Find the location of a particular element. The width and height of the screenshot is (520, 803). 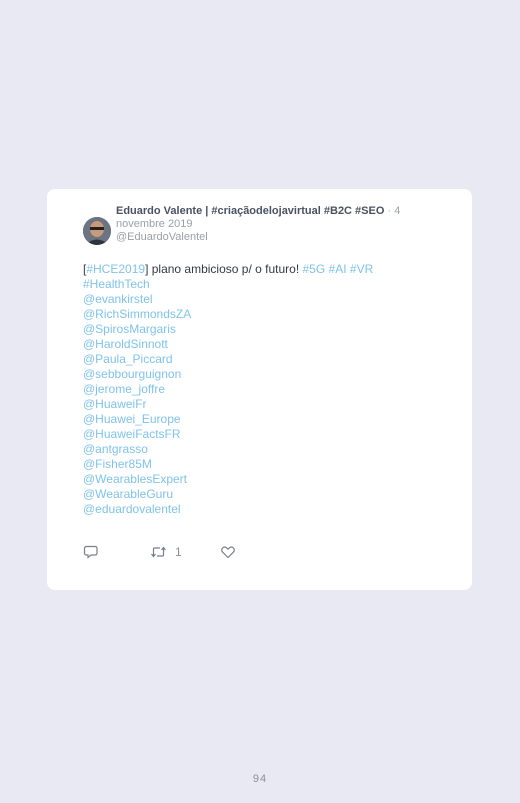

mention-link: @WearablesExpert is located at coordinates (253, 479).